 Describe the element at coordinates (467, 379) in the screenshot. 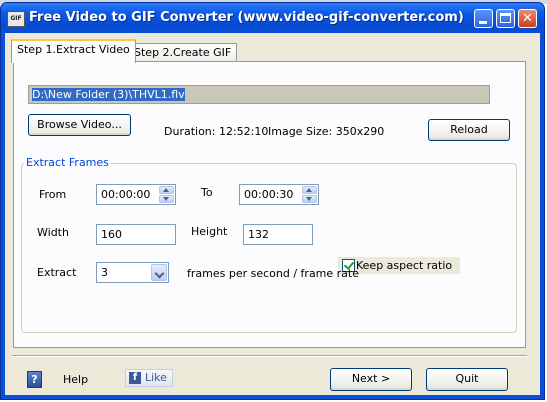

I see `quit-button: Quit` at that location.